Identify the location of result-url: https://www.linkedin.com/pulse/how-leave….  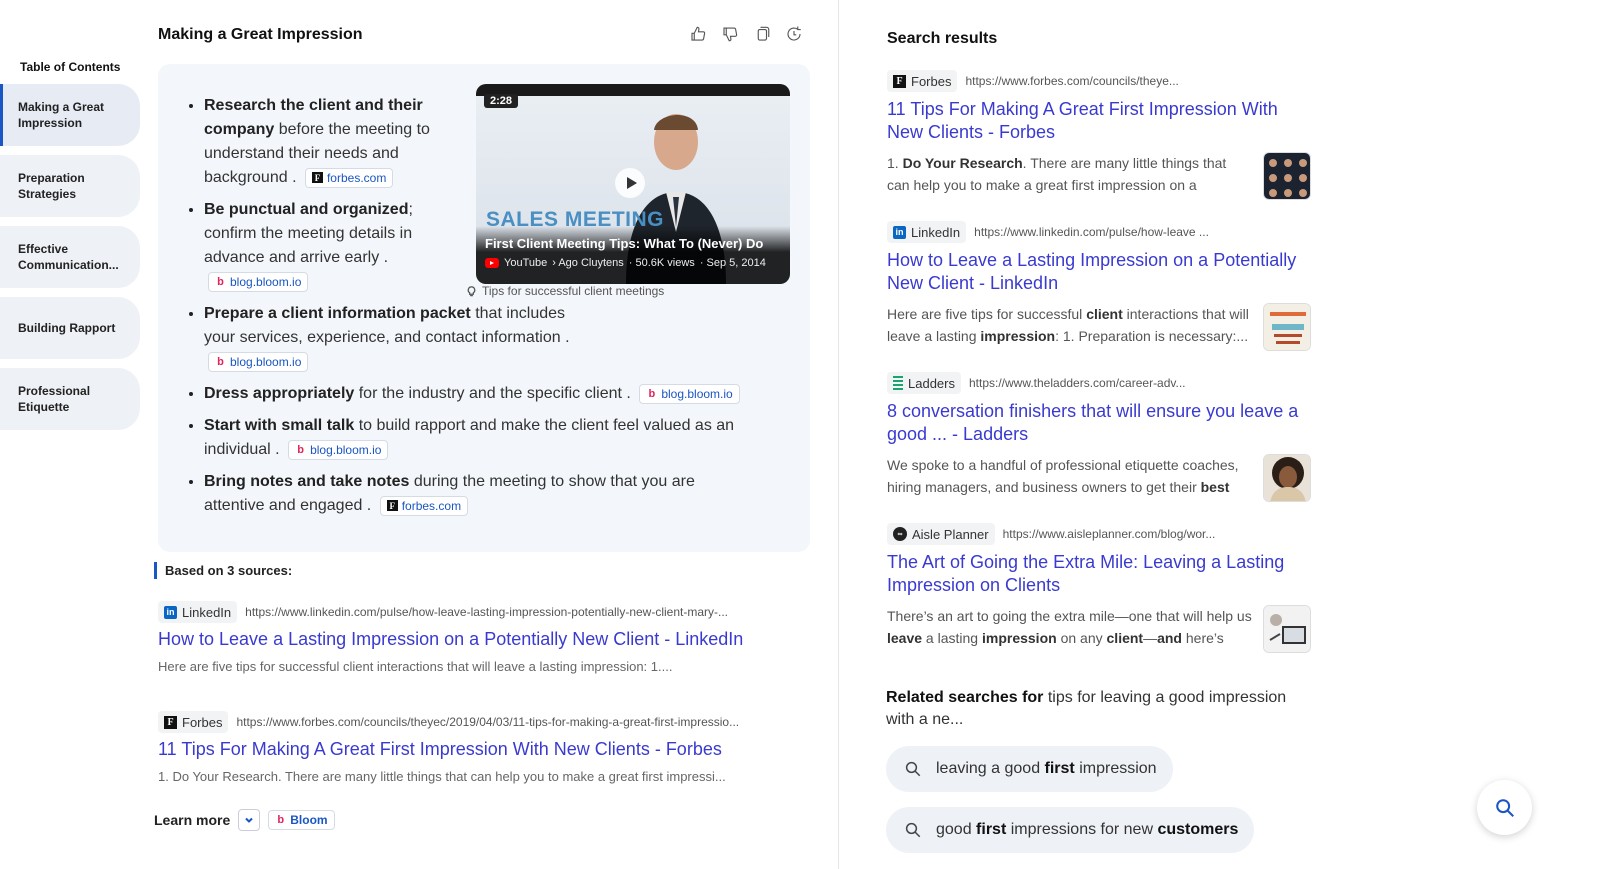
(1091, 232).